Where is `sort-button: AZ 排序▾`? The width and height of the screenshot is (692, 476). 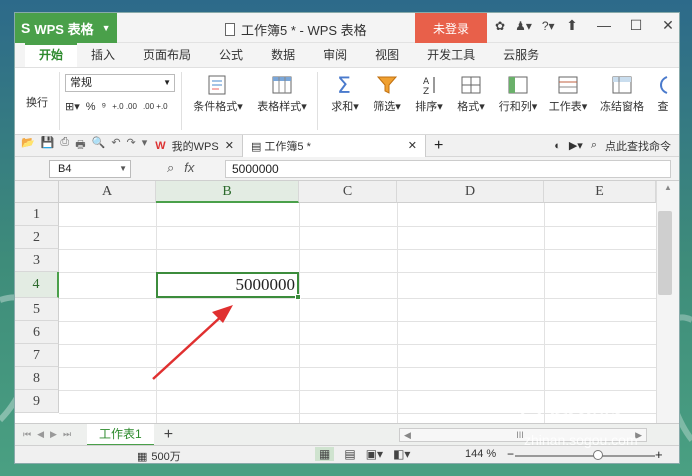
sort-button: AZ 排序▾ is located at coordinates (429, 94).